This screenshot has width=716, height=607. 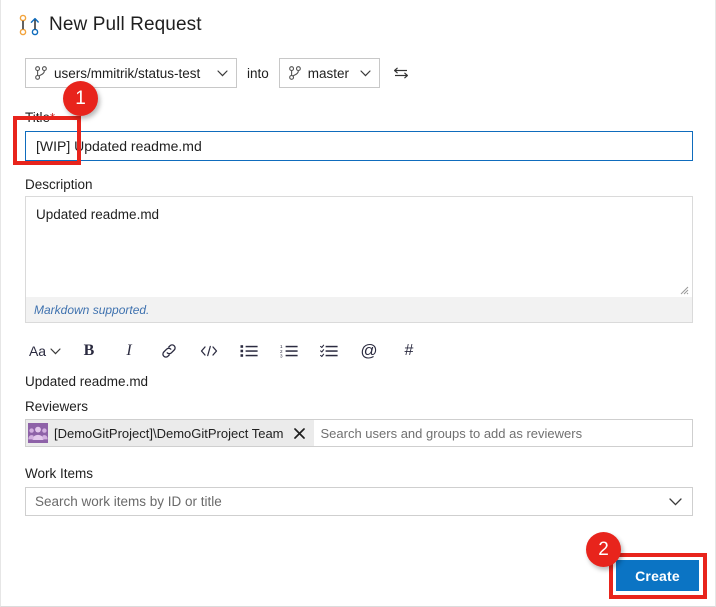 I want to click on description-preview-text: Updated readme.md, so click(x=87, y=381).